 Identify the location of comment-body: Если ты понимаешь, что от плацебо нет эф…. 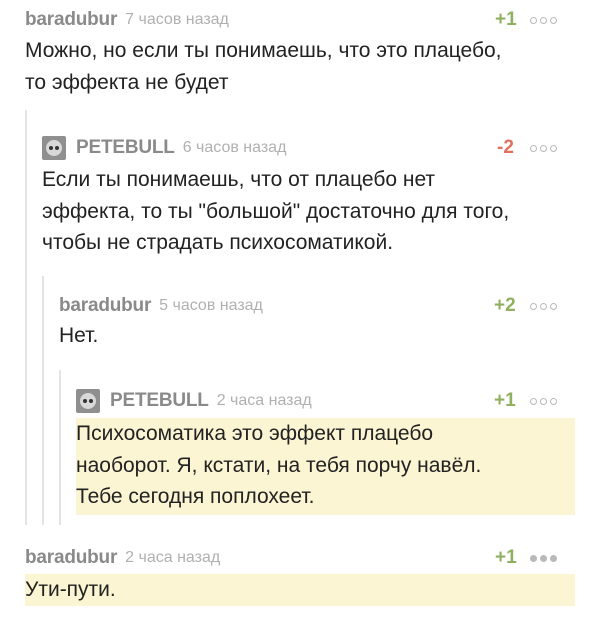
(308, 211).